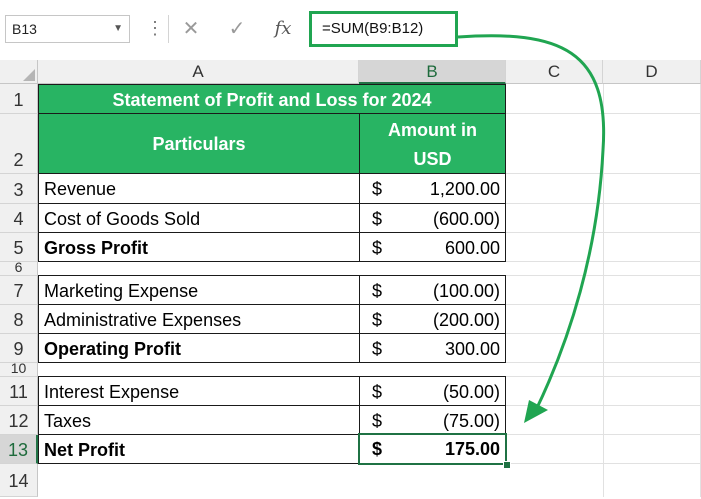 This screenshot has height=499, width=701. Describe the element at coordinates (536, 411) in the screenshot. I see `annotation-arrow-head` at that location.